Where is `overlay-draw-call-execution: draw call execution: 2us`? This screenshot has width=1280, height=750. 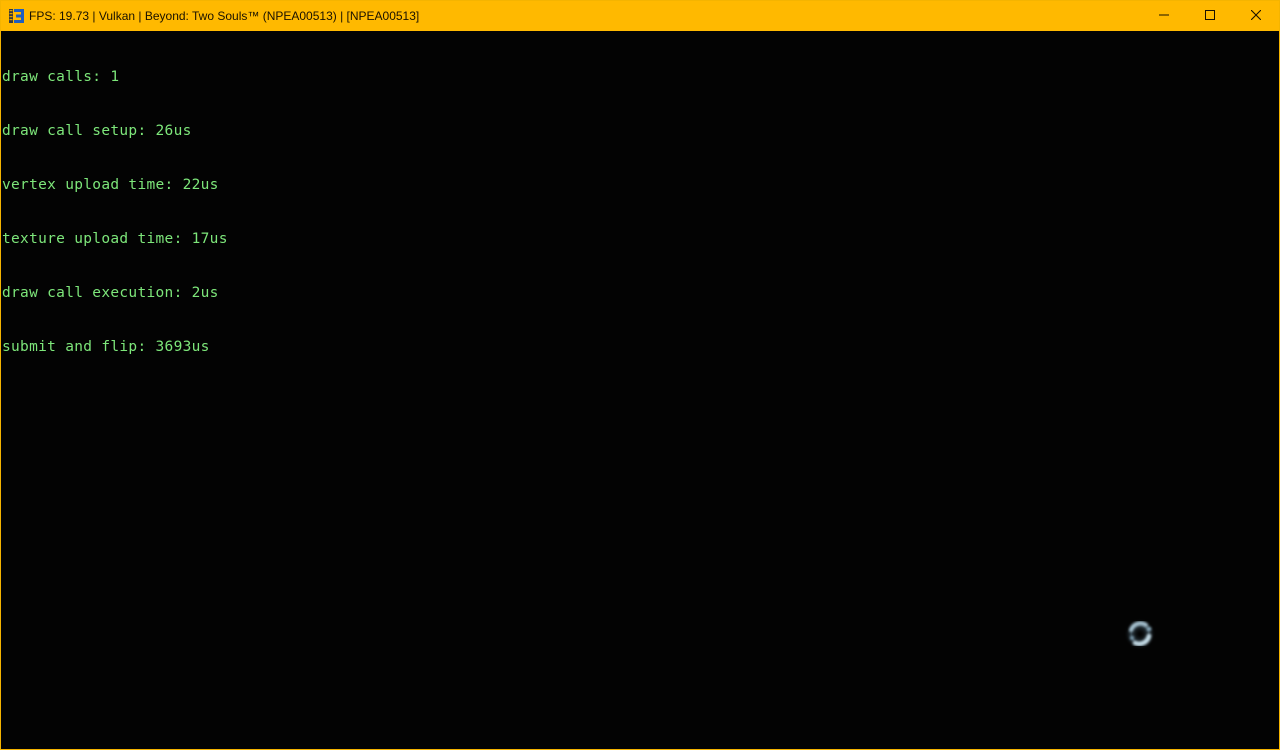
overlay-draw-call-execution: draw call execution: 2us is located at coordinates (110, 293).